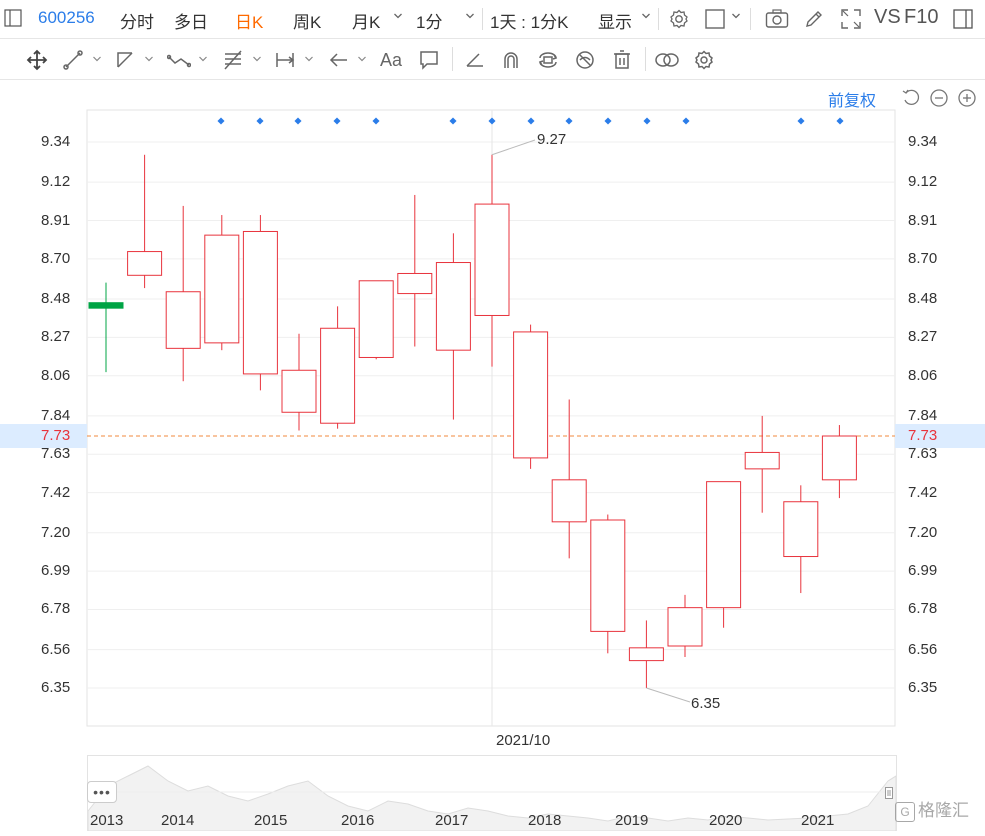  What do you see at coordinates (492, 798) in the screenshot?
I see `navigator-area` at bounding box center [492, 798].